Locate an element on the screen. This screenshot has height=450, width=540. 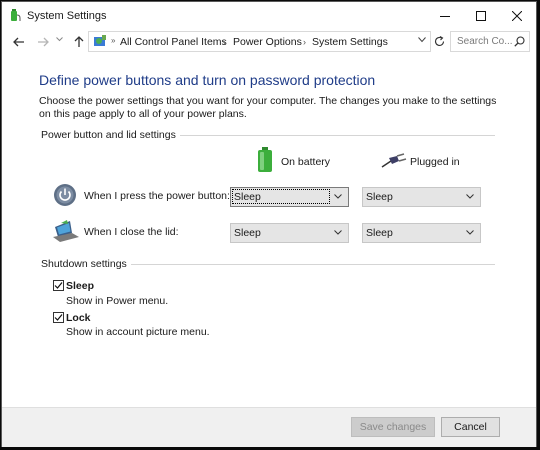
minimize-icon is located at coordinates (445, 16).